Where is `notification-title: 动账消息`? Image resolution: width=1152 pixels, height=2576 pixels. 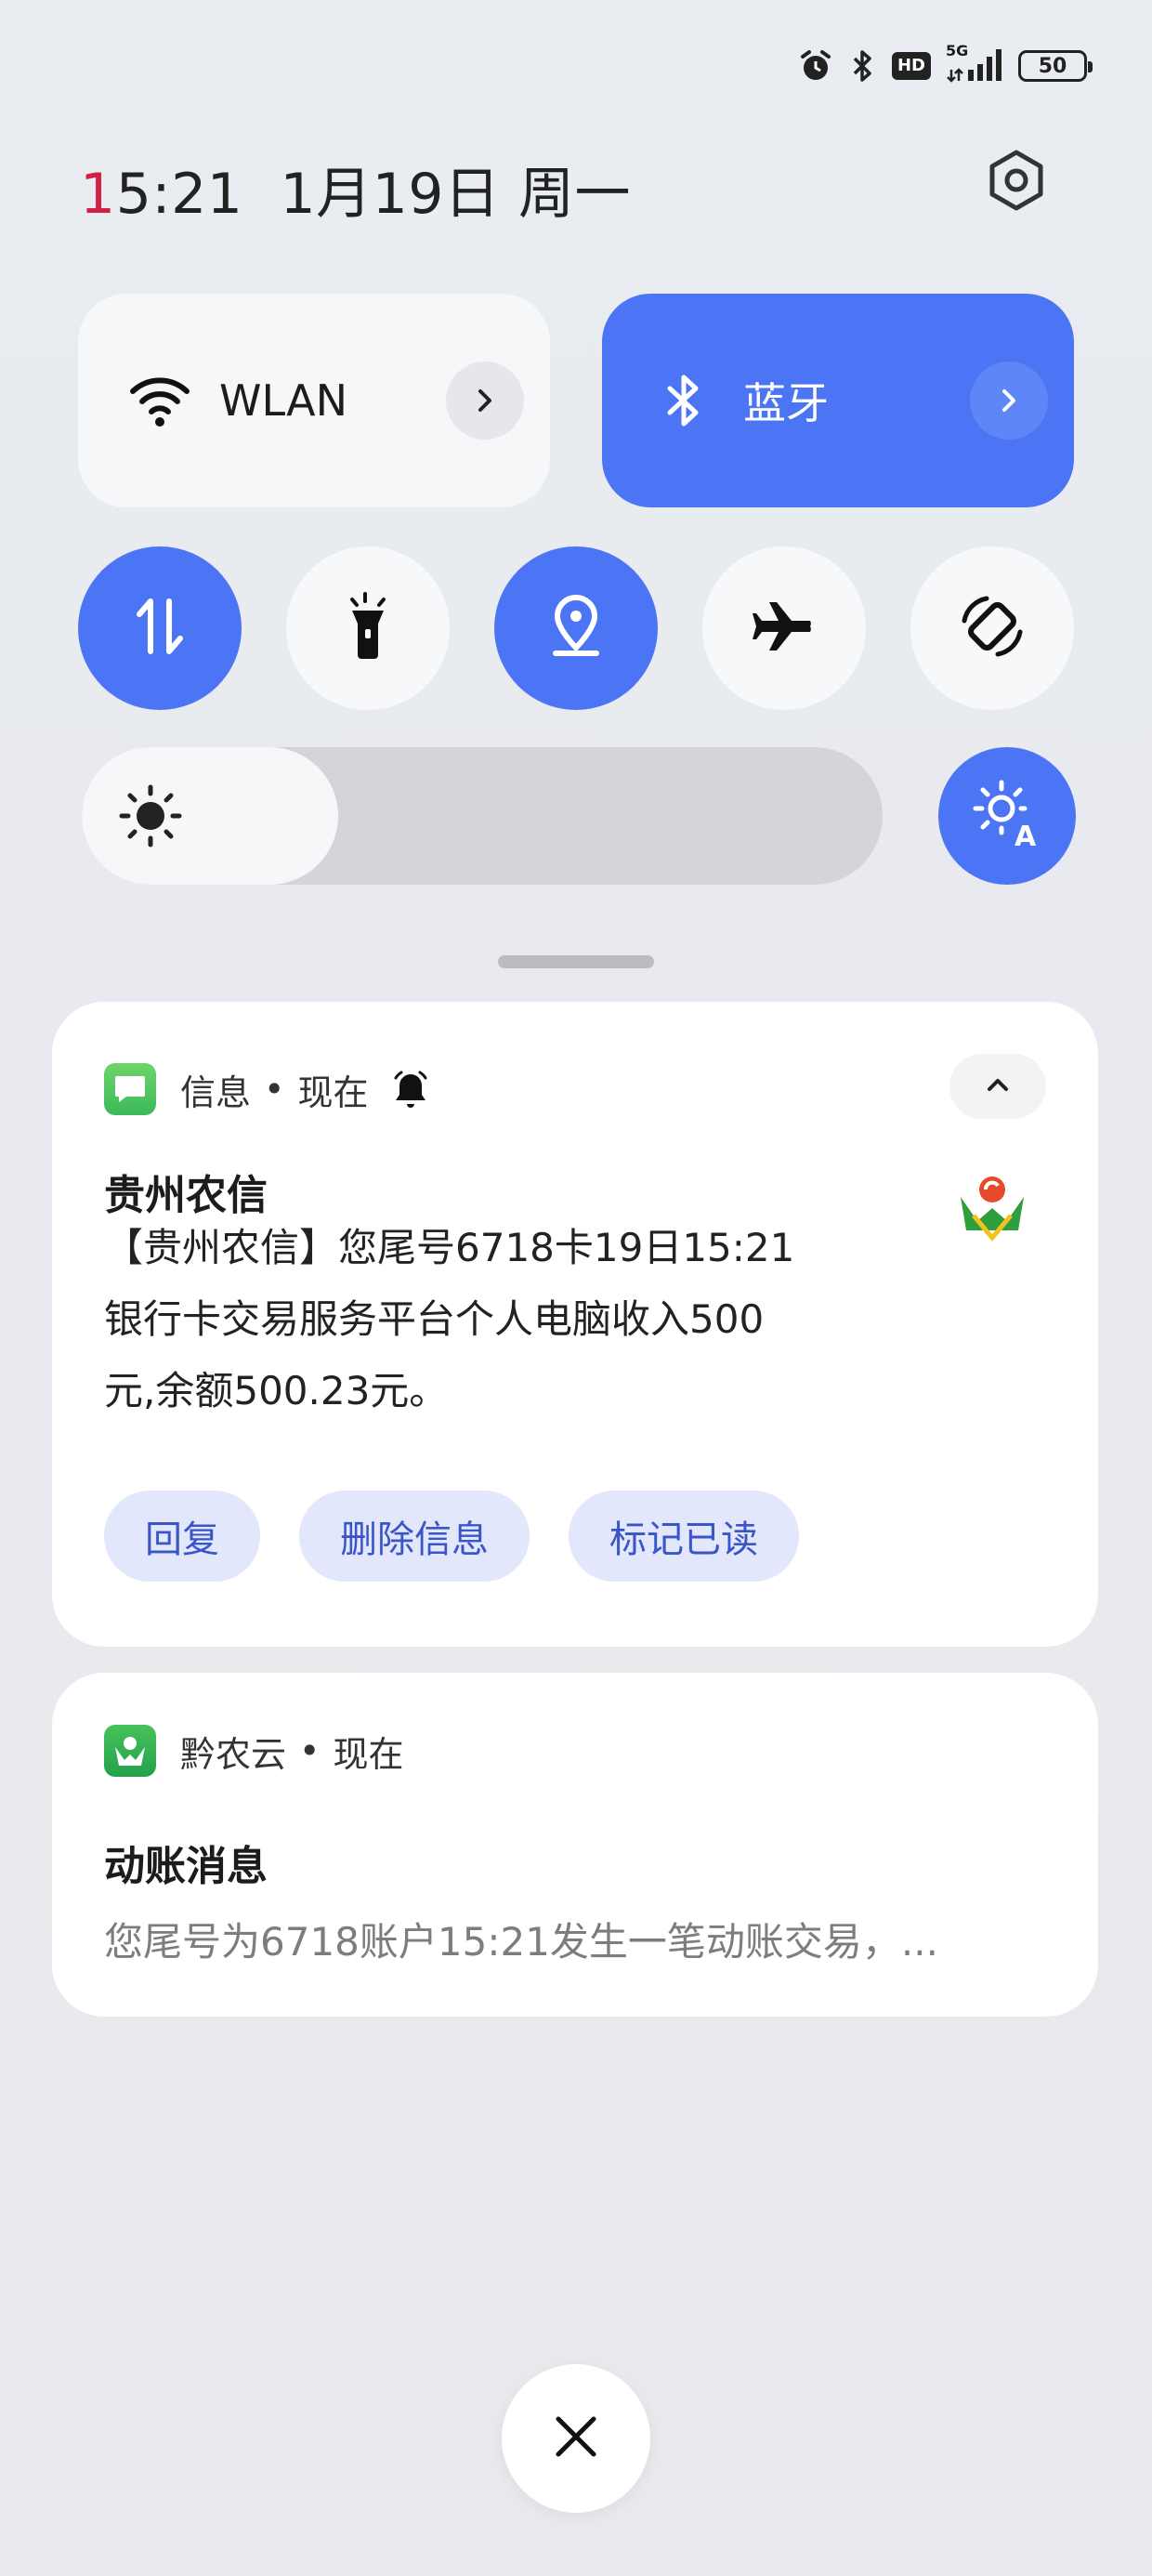
notification-title: 动账消息 is located at coordinates (186, 1866).